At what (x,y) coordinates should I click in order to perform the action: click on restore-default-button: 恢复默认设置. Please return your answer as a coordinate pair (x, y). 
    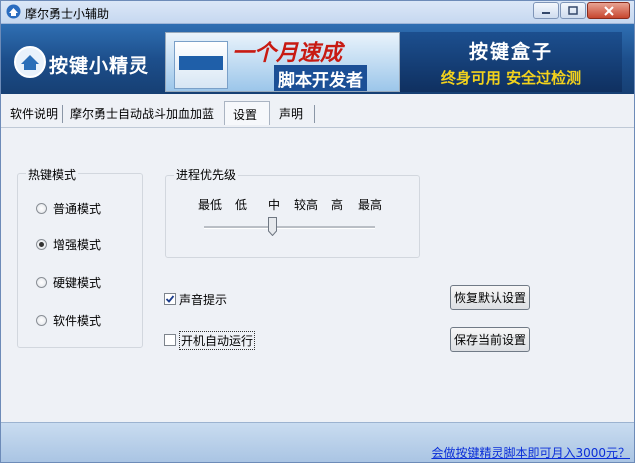
    Looking at the image, I should click on (490, 297).